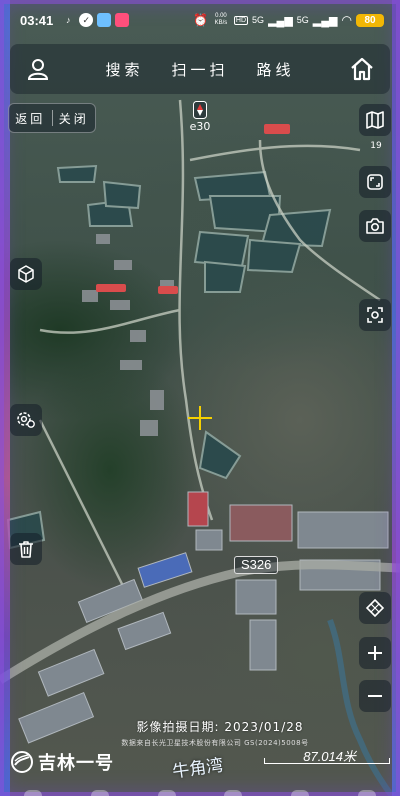  Describe the element at coordinates (276, 69) in the screenshot. I see `route-tab: 路线` at that location.